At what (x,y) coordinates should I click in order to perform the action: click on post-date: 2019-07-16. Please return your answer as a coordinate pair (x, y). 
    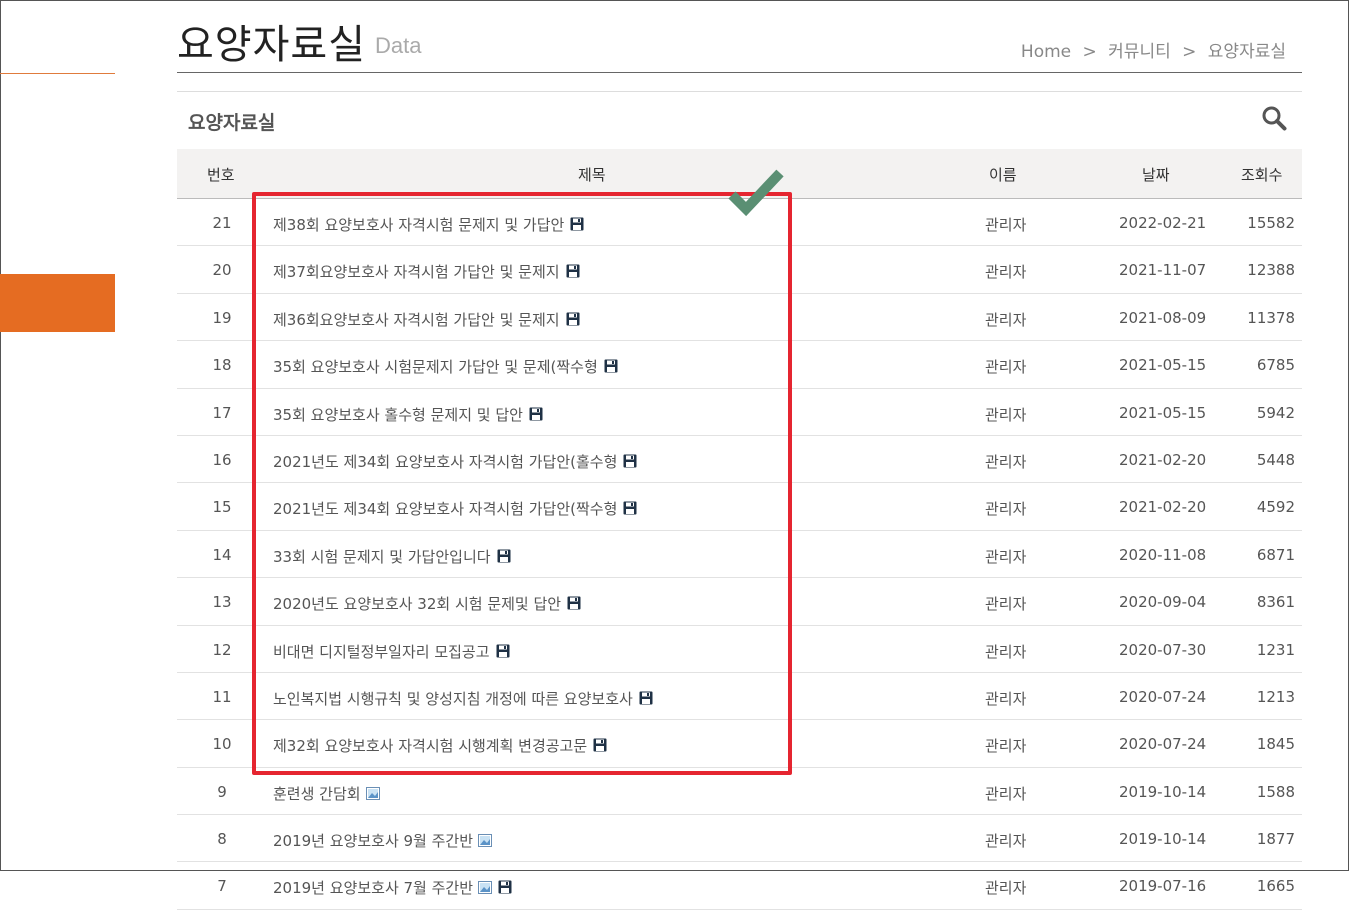
    Looking at the image, I should click on (1163, 886).